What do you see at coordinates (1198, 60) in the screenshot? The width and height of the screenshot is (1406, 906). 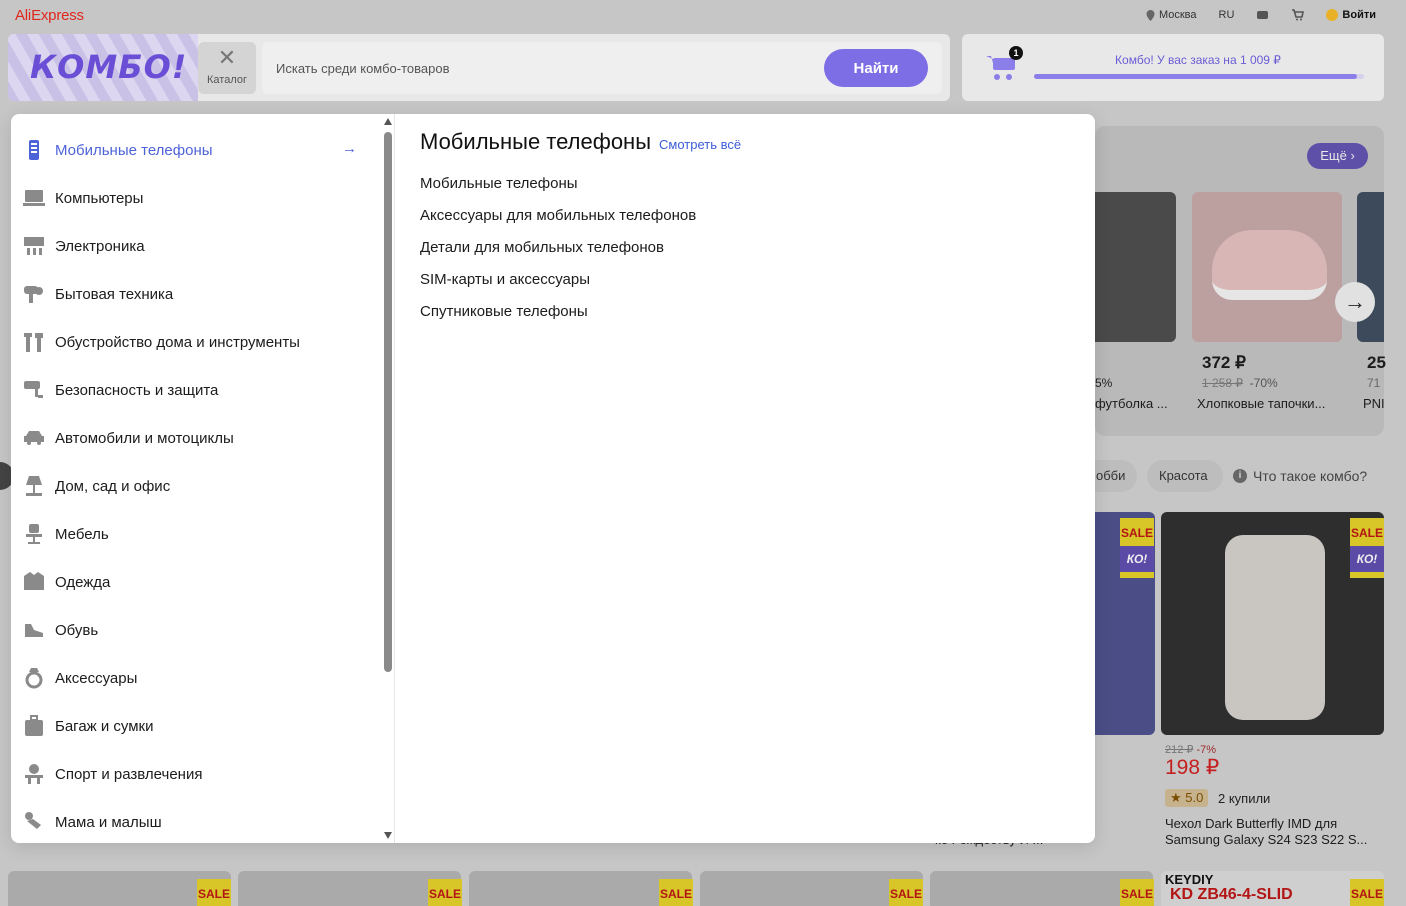 I see `combo-order-text: Комбо! У вас заказ на 1 009 ₽` at bounding box center [1198, 60].